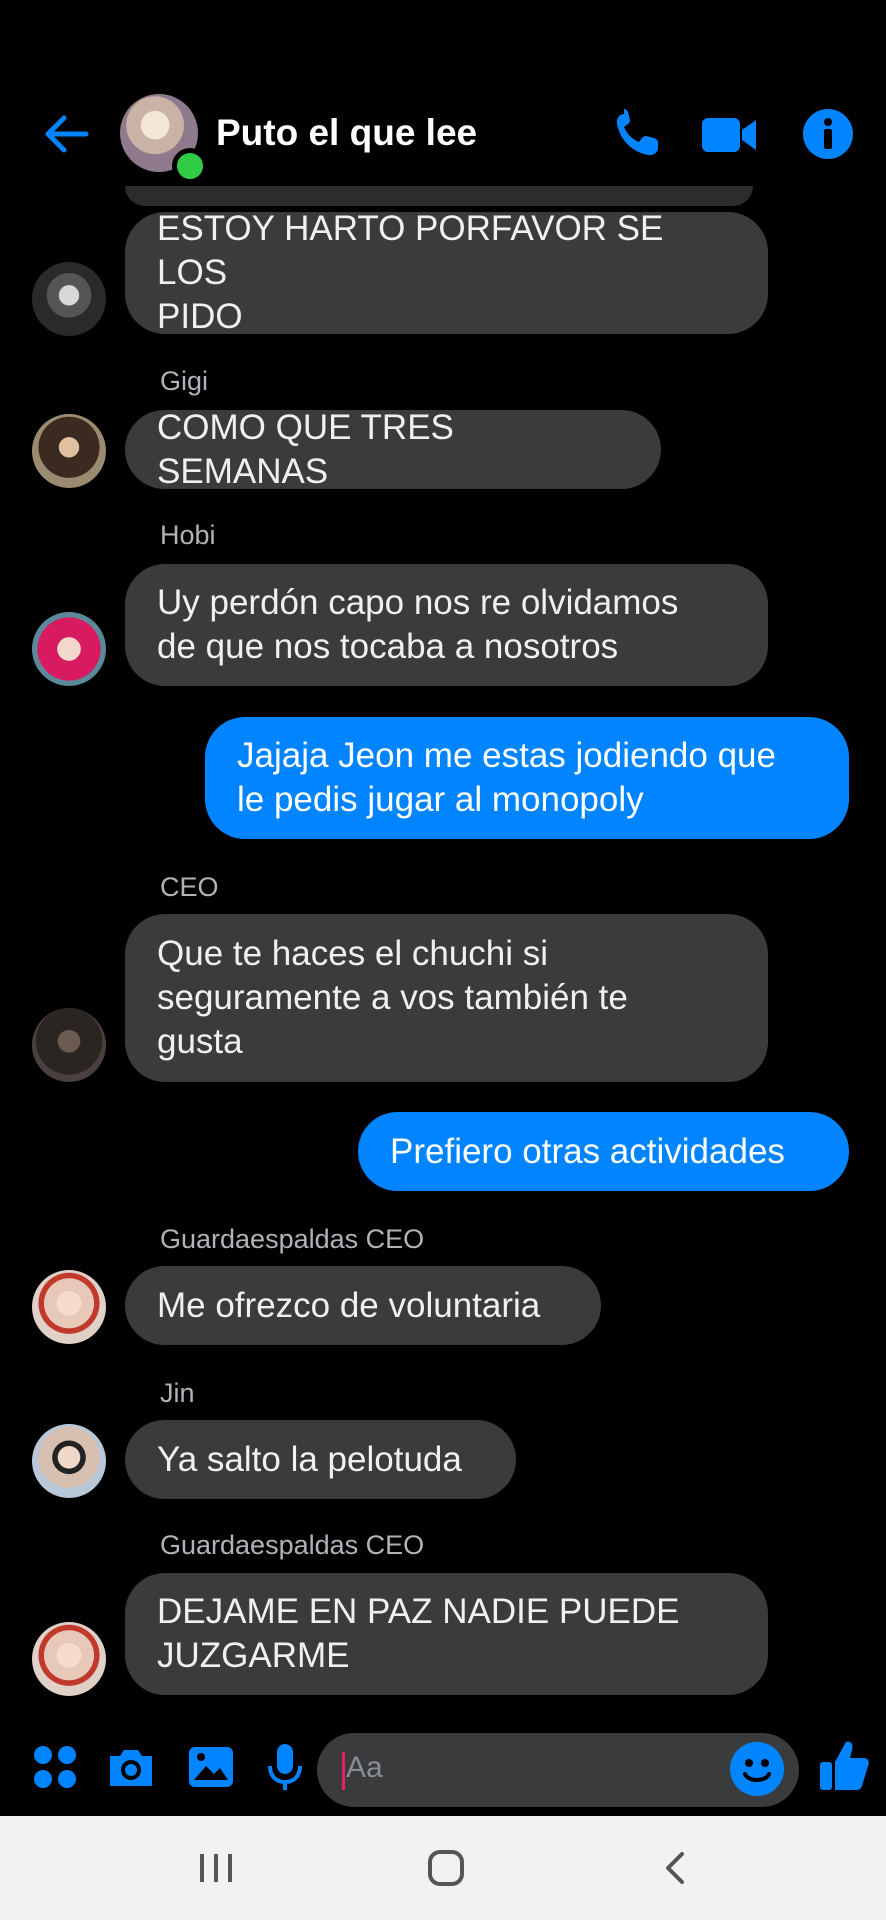 This screenshot has width=886, height=1920. I want to click on text-cursor, so click(343, 1771).